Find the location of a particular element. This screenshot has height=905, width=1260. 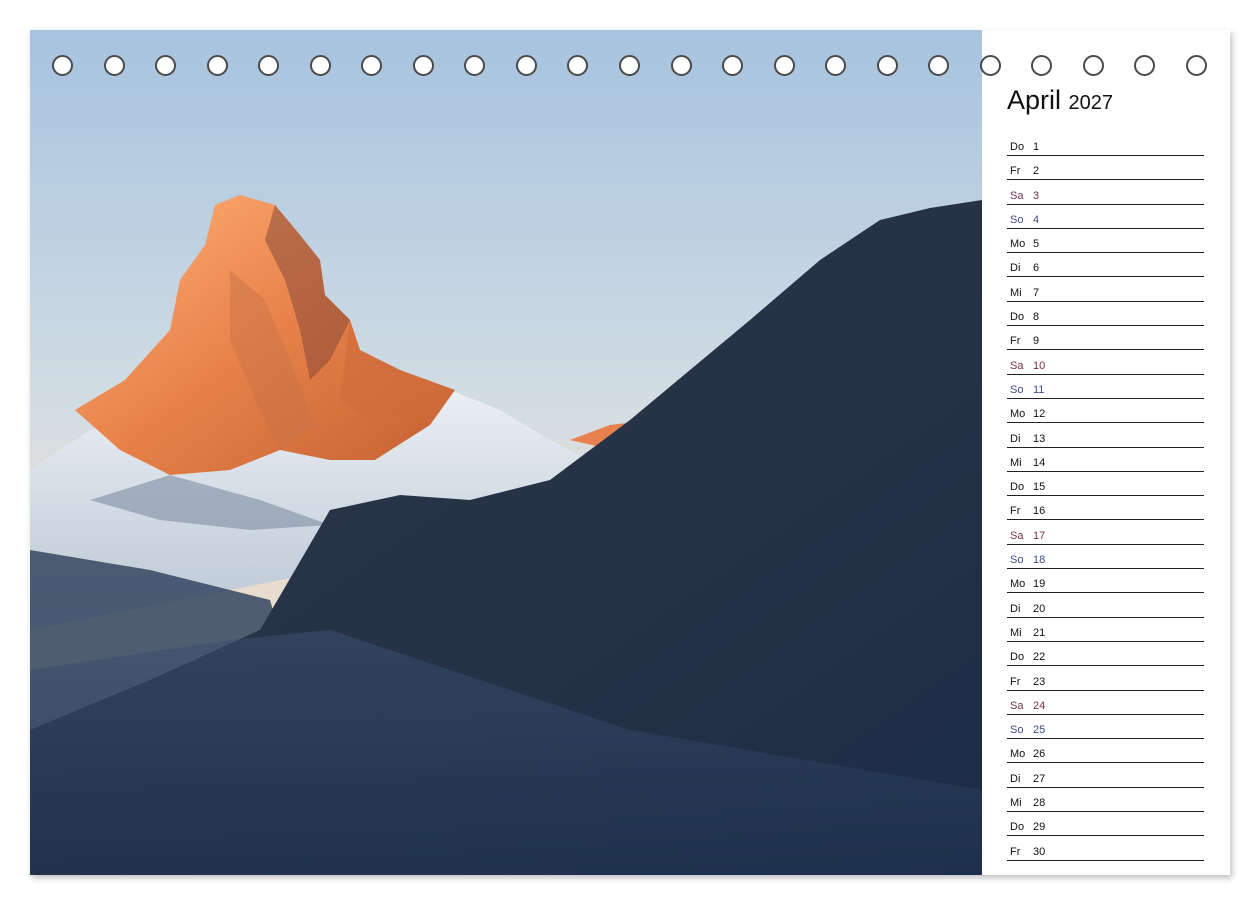

day-number: 7 is located at coordinates (1036, 292).